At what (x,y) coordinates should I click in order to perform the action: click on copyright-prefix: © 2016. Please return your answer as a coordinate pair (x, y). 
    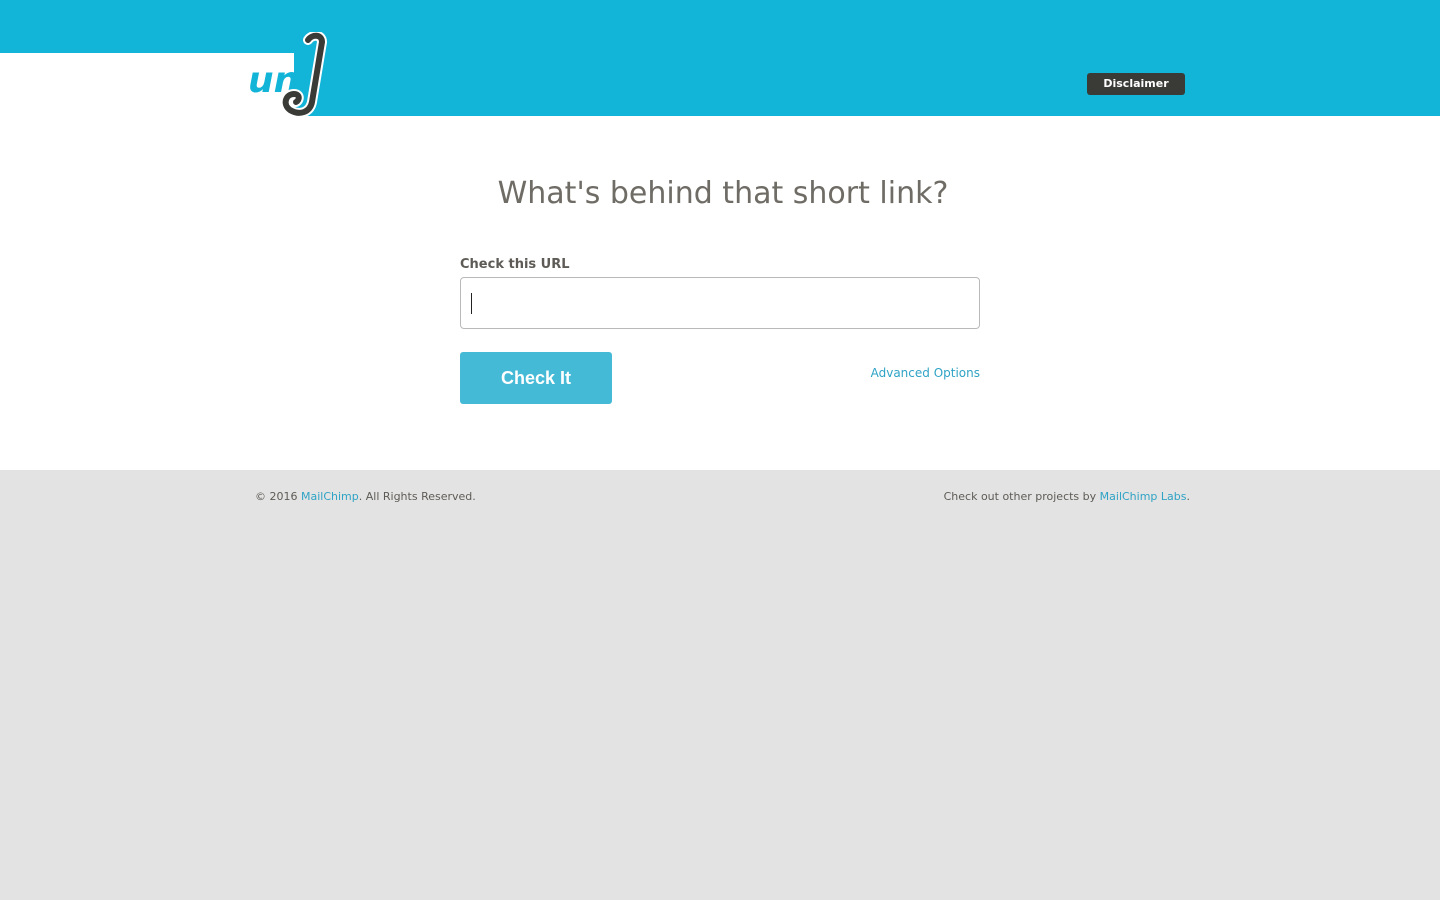
    Looking at the image, I should click on (278, 496).